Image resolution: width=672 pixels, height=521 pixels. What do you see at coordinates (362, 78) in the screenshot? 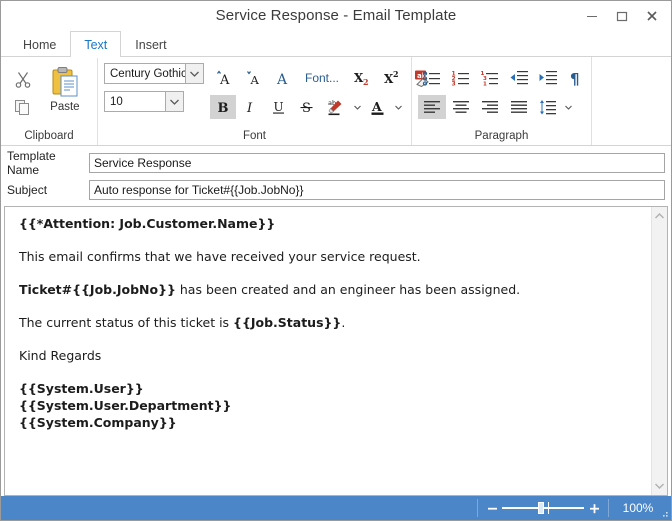
I see `subscript-button: X 2` at bounding box center [362, 78].